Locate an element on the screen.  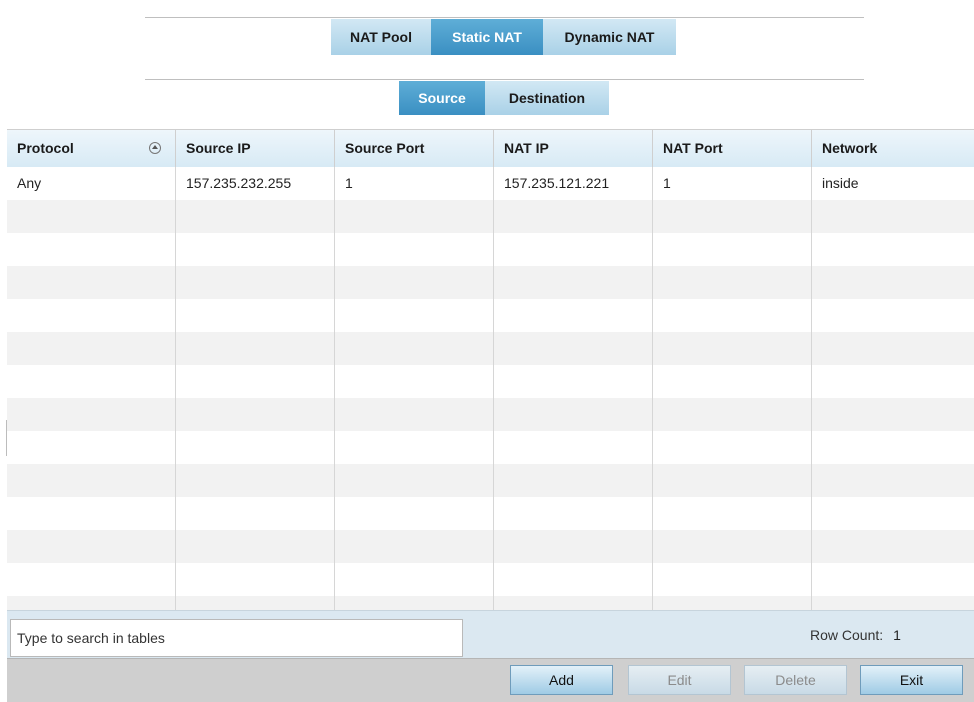
cell-nat-port: 1 is located at coordinates (732, 183).